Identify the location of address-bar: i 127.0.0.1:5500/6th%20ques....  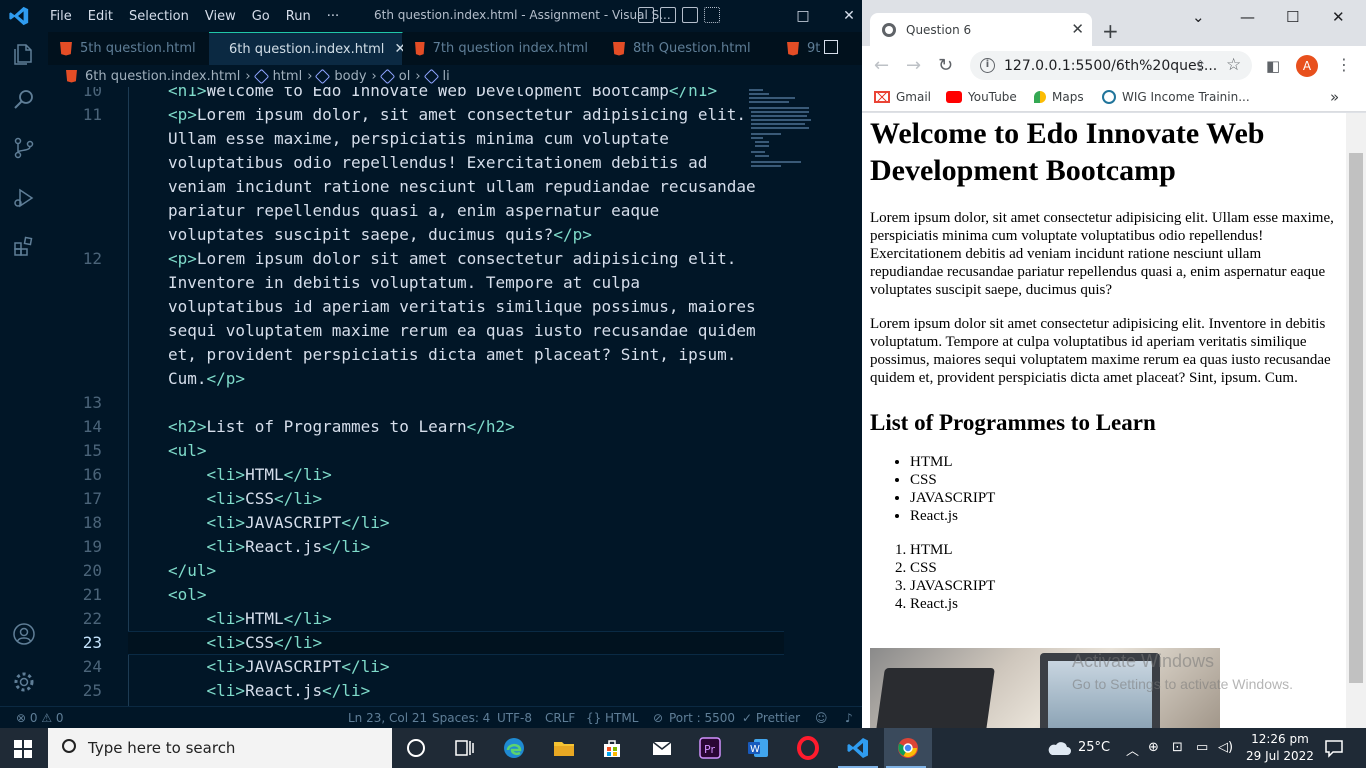
(1111, 65).